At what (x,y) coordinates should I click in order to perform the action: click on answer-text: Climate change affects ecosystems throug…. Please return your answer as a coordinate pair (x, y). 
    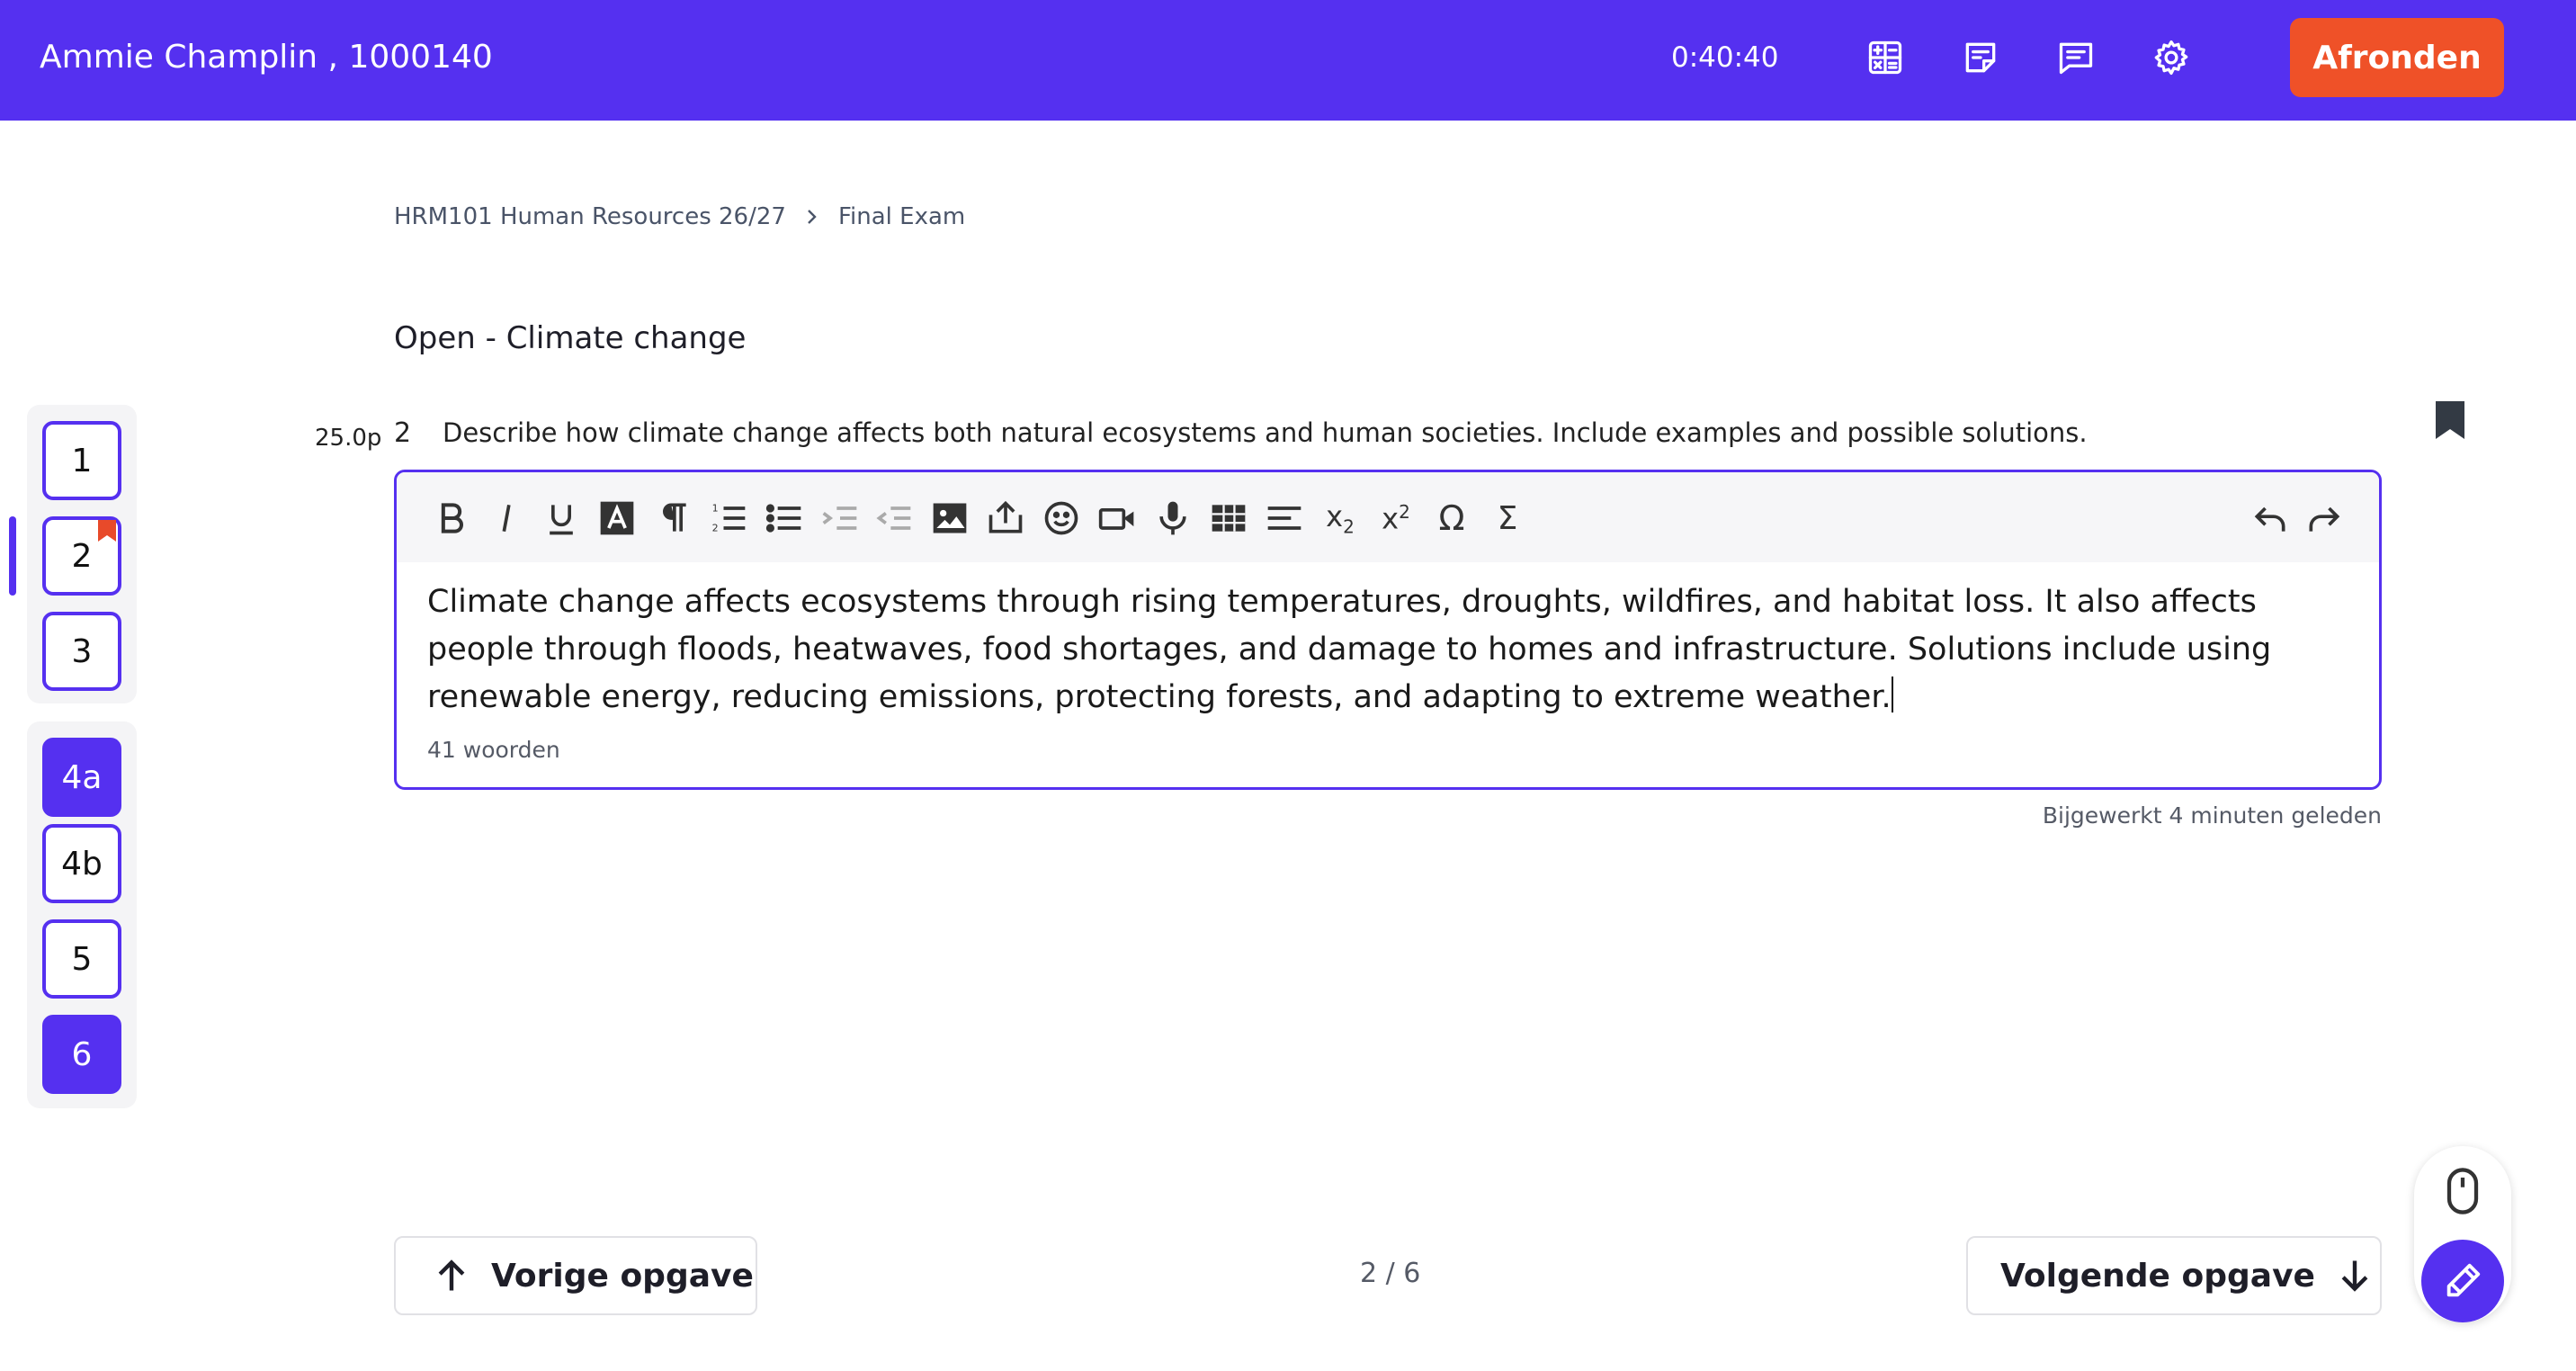
    Looking at the image, I should click on (1385, 649).